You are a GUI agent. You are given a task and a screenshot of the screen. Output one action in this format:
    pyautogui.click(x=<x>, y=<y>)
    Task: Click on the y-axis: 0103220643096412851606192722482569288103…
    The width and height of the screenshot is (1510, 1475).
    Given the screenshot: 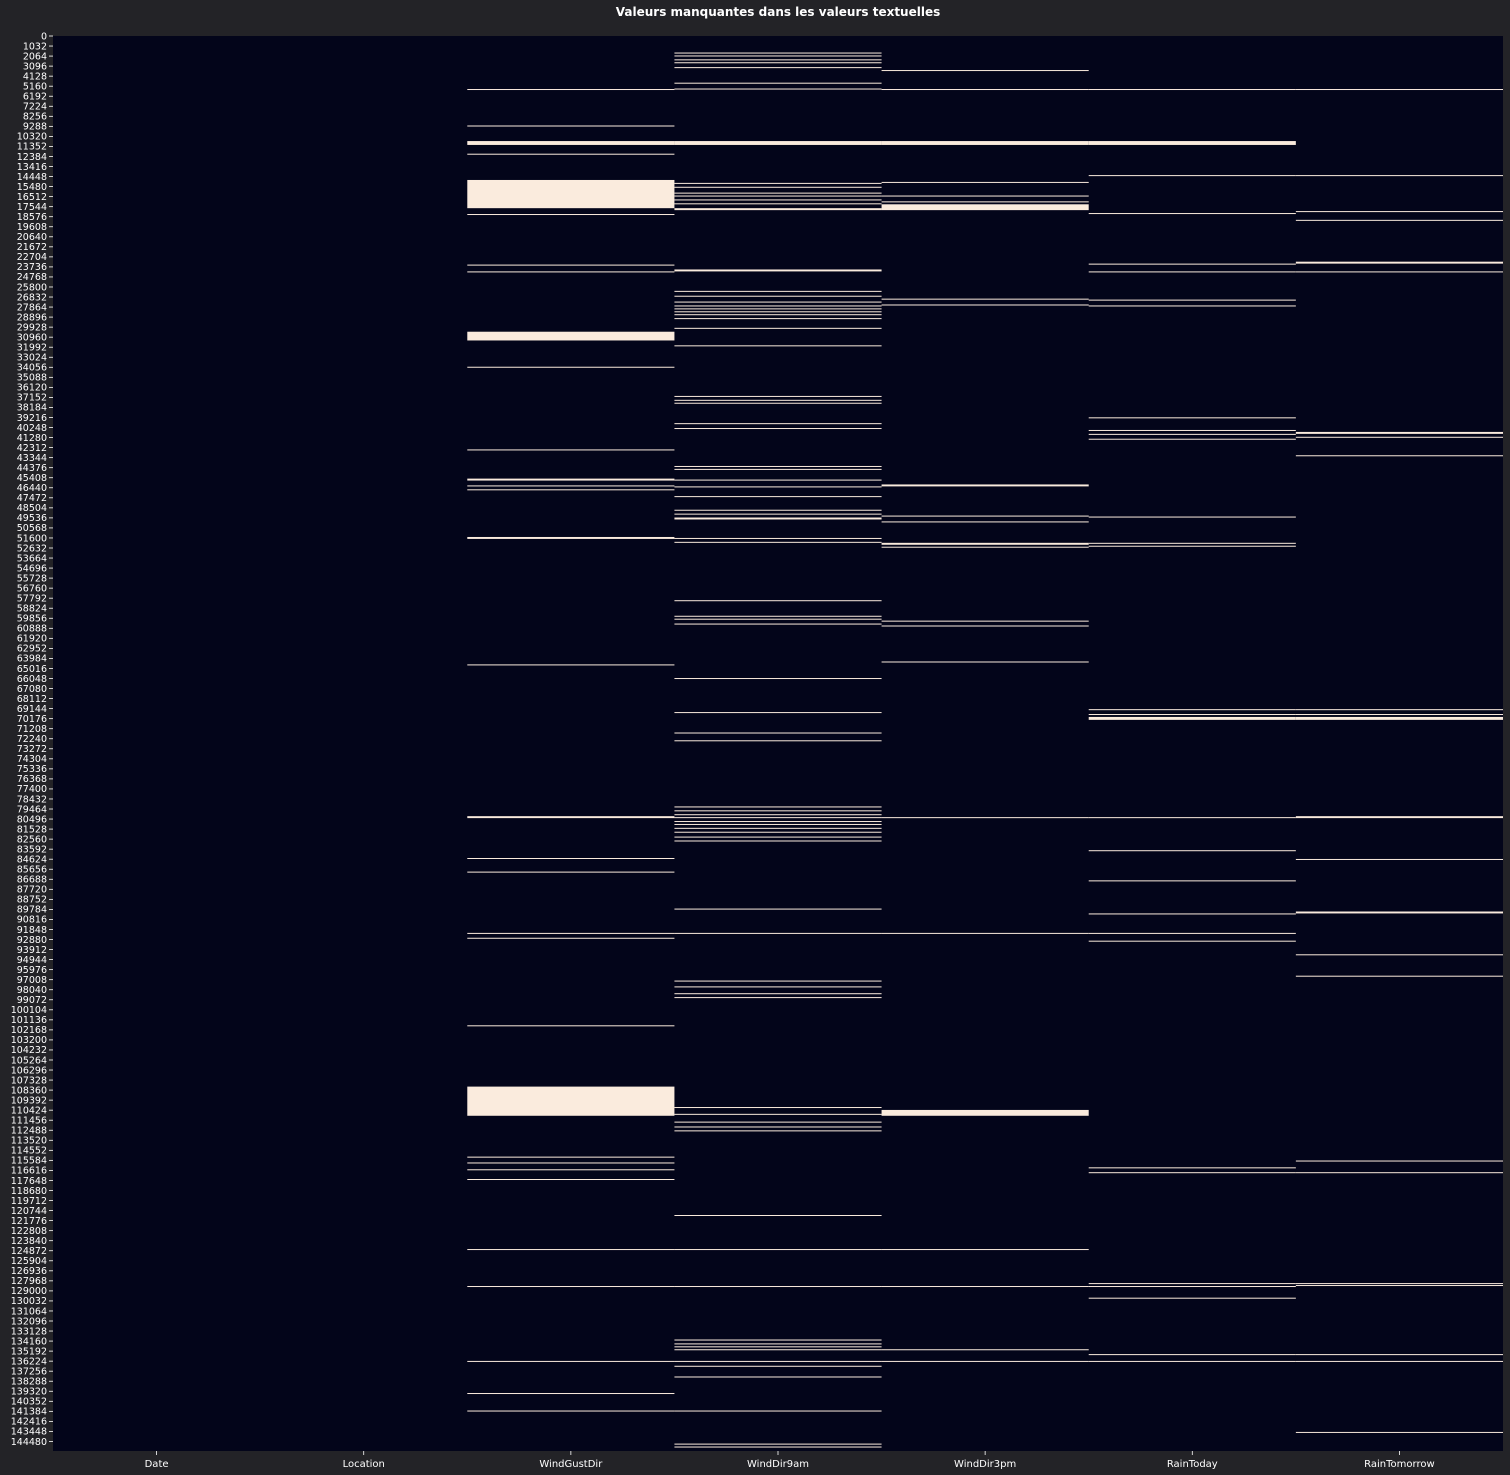 What is the action you would take?
    pyautogui.click(x=32, y=739)
    